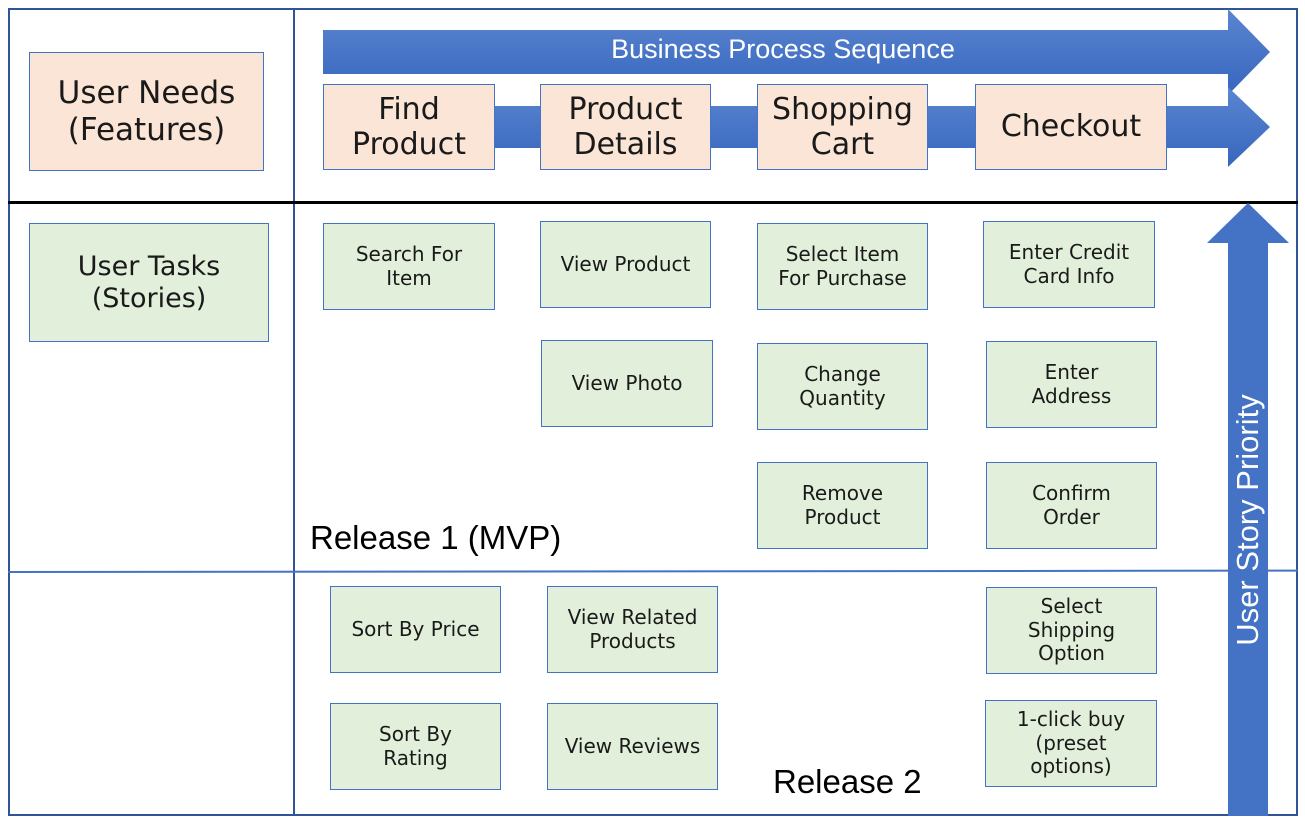  What do you see at coordinates (842, 505) in the screenshot?
I see `story-card: Remove Product` at bounding box center [842, 505].